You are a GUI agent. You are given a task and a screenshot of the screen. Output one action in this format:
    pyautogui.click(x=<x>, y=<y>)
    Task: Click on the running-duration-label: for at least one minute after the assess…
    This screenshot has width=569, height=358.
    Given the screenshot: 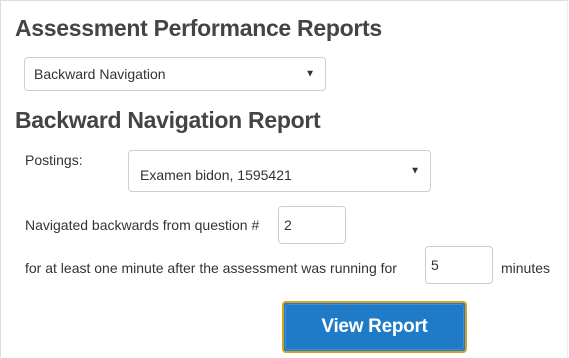 What is the action you would take?
    pyautogui.click(x=211, y=268)
    